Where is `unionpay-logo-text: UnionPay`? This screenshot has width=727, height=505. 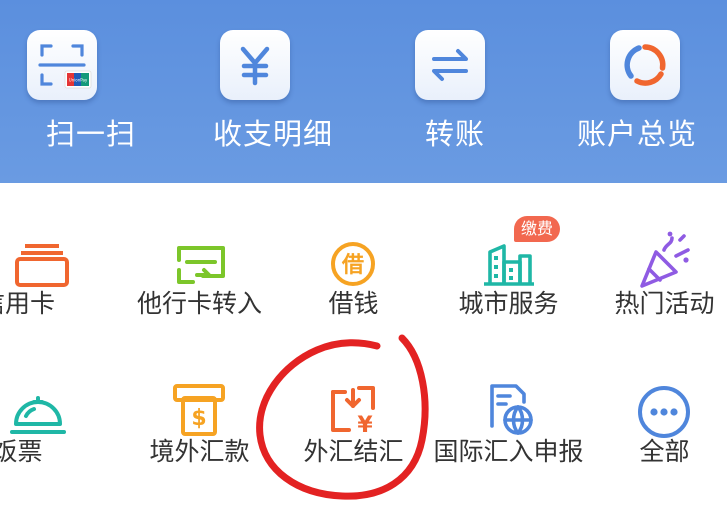 unionpay-logo-text: UnionPay is located at coordinates (78, 80).